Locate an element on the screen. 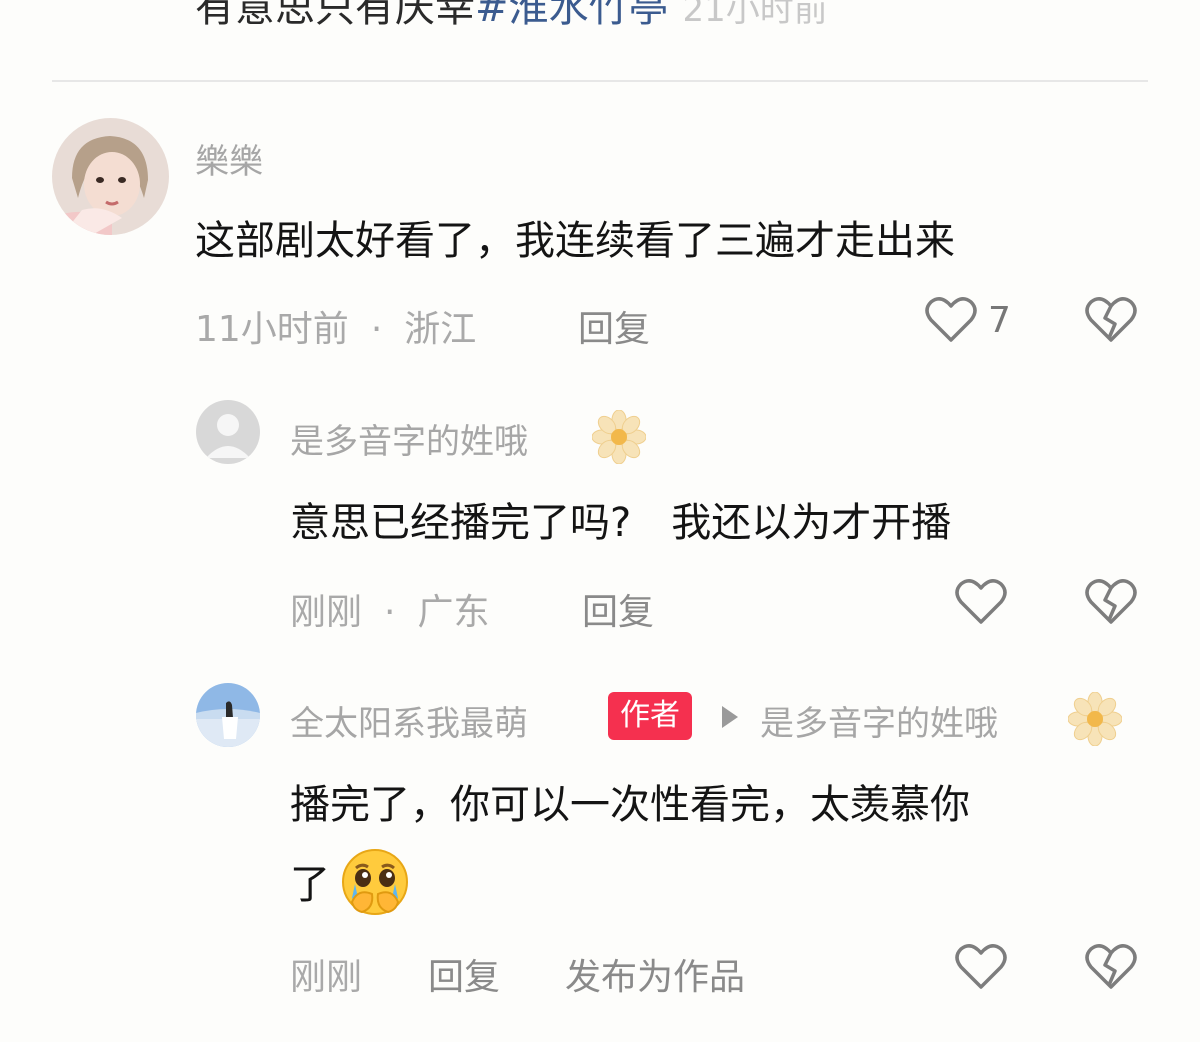 This screenshot has width=1200, height=1042. comment-username: 樂樂 is located at coordinates (229, 158).